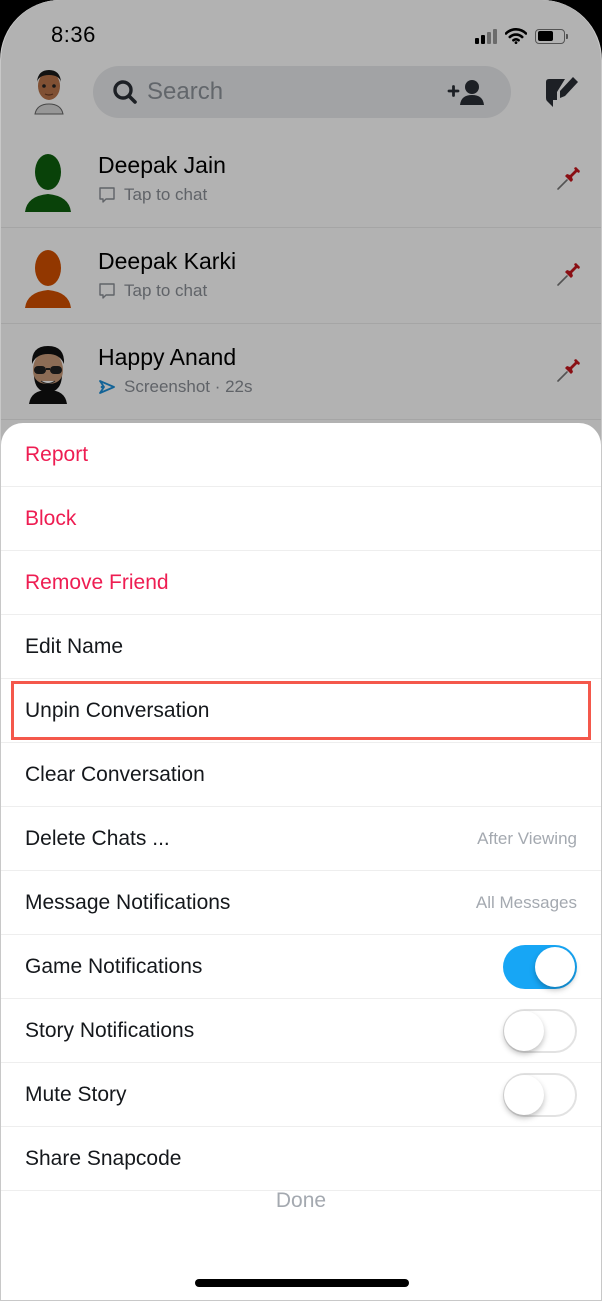 Image resolution: width=602 pixels, height=1301 pixels. Describe the element at coordinates (301, 711) in the screenshot. I see `menu-item-unpin-conversation: Unpin Conversation` at that location.